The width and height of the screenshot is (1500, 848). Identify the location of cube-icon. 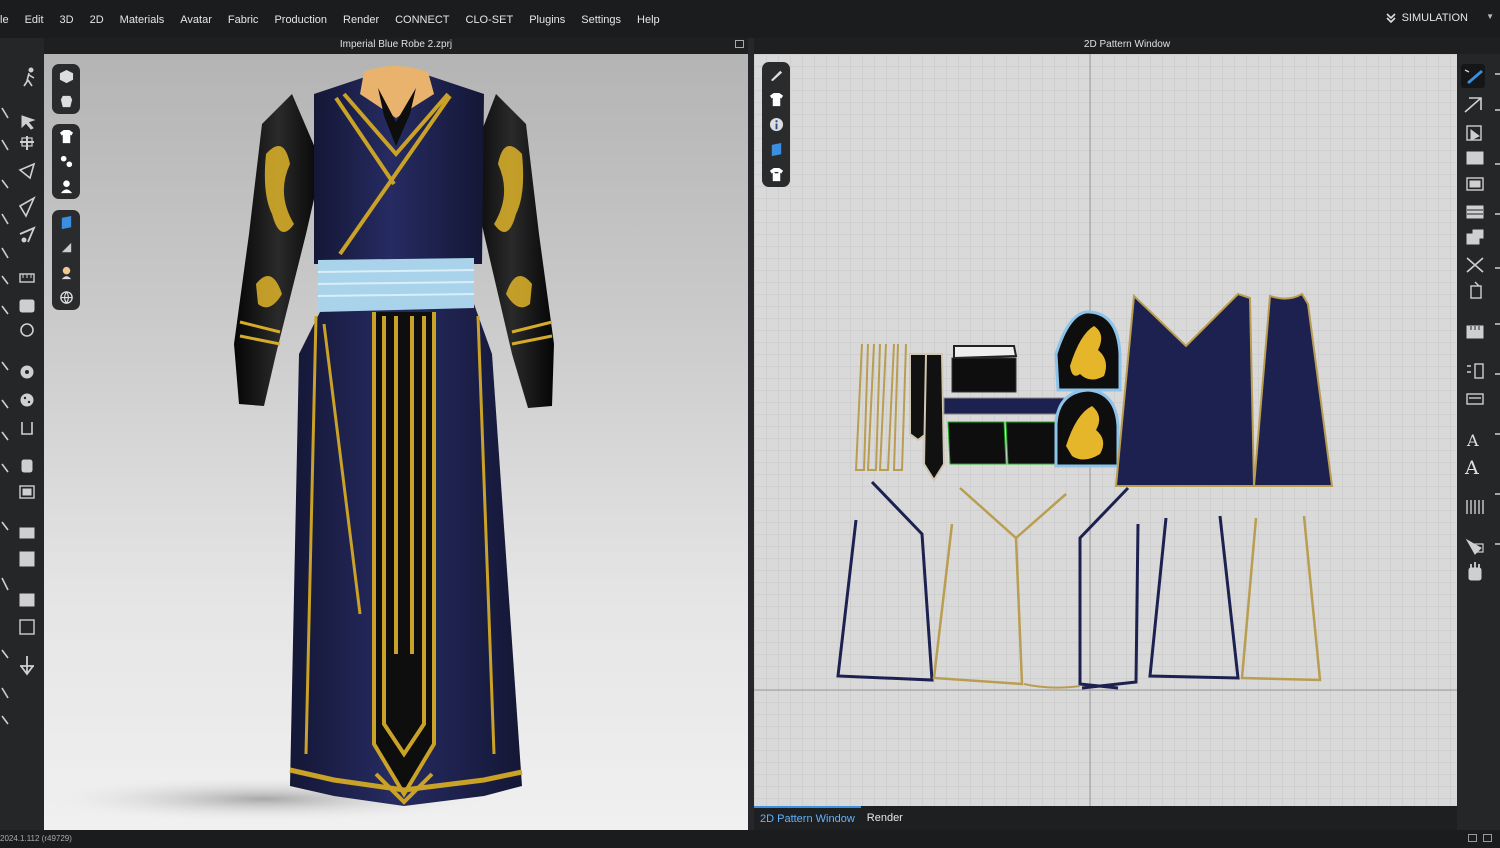
(66, 76).